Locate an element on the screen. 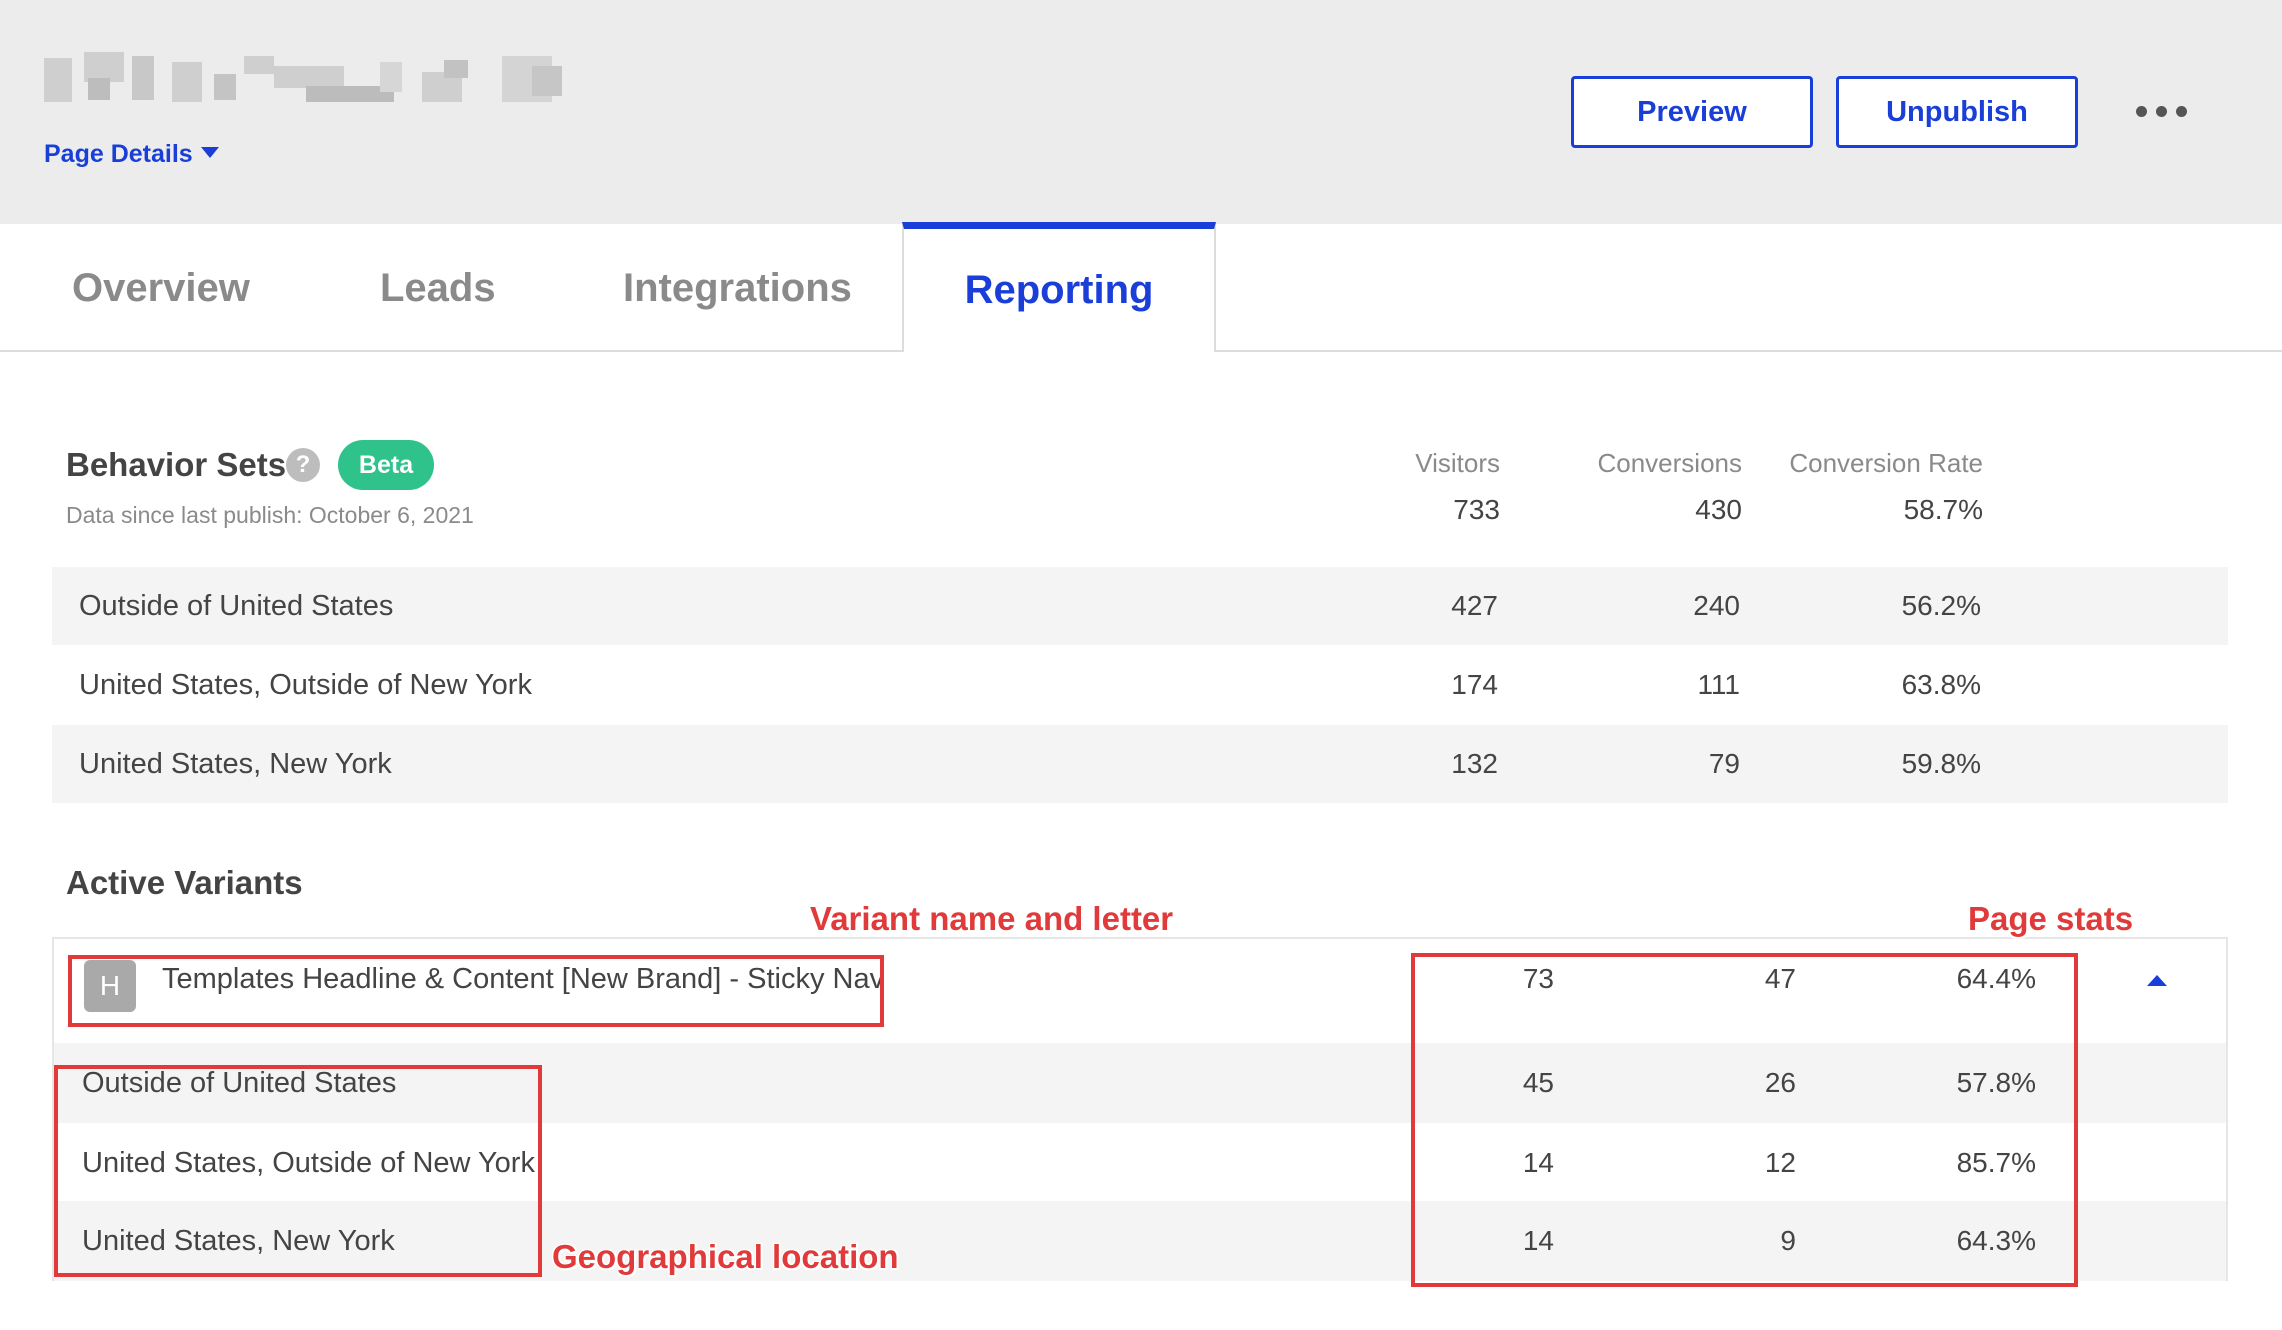 The height and width of the screenshot is (1330, 2282). total-conversions: 430 is located at coordinates (1718, 509).